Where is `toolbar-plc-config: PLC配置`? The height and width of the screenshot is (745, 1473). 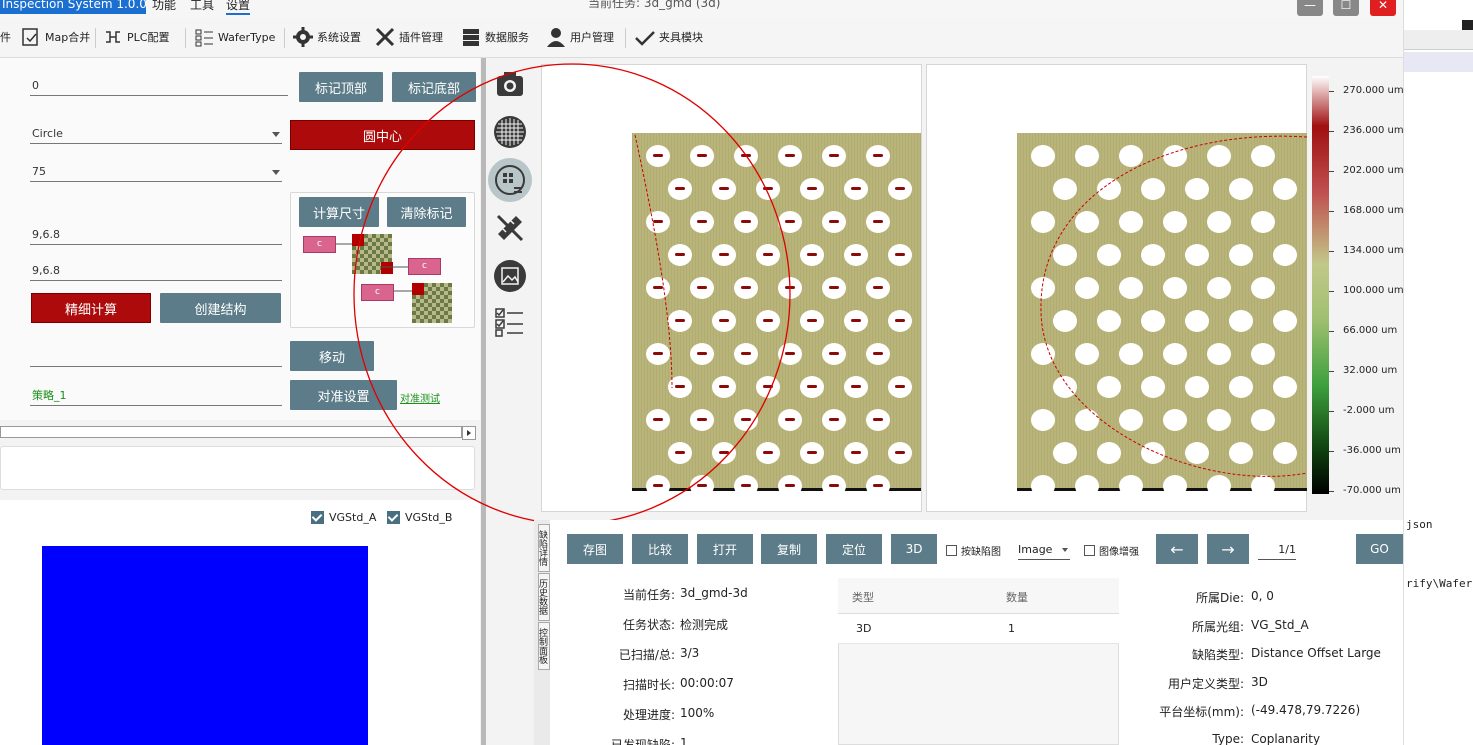
toolbar-plc-config: PLC配置 is located at coordinates (135, 37).